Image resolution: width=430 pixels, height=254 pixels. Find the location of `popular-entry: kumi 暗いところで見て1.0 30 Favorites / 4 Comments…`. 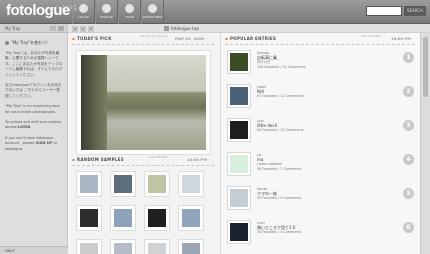

popular-entry: kumi 暗いところで見て1.0 30 Favorites / 4 Comments… is located at coordinates (319, 234).